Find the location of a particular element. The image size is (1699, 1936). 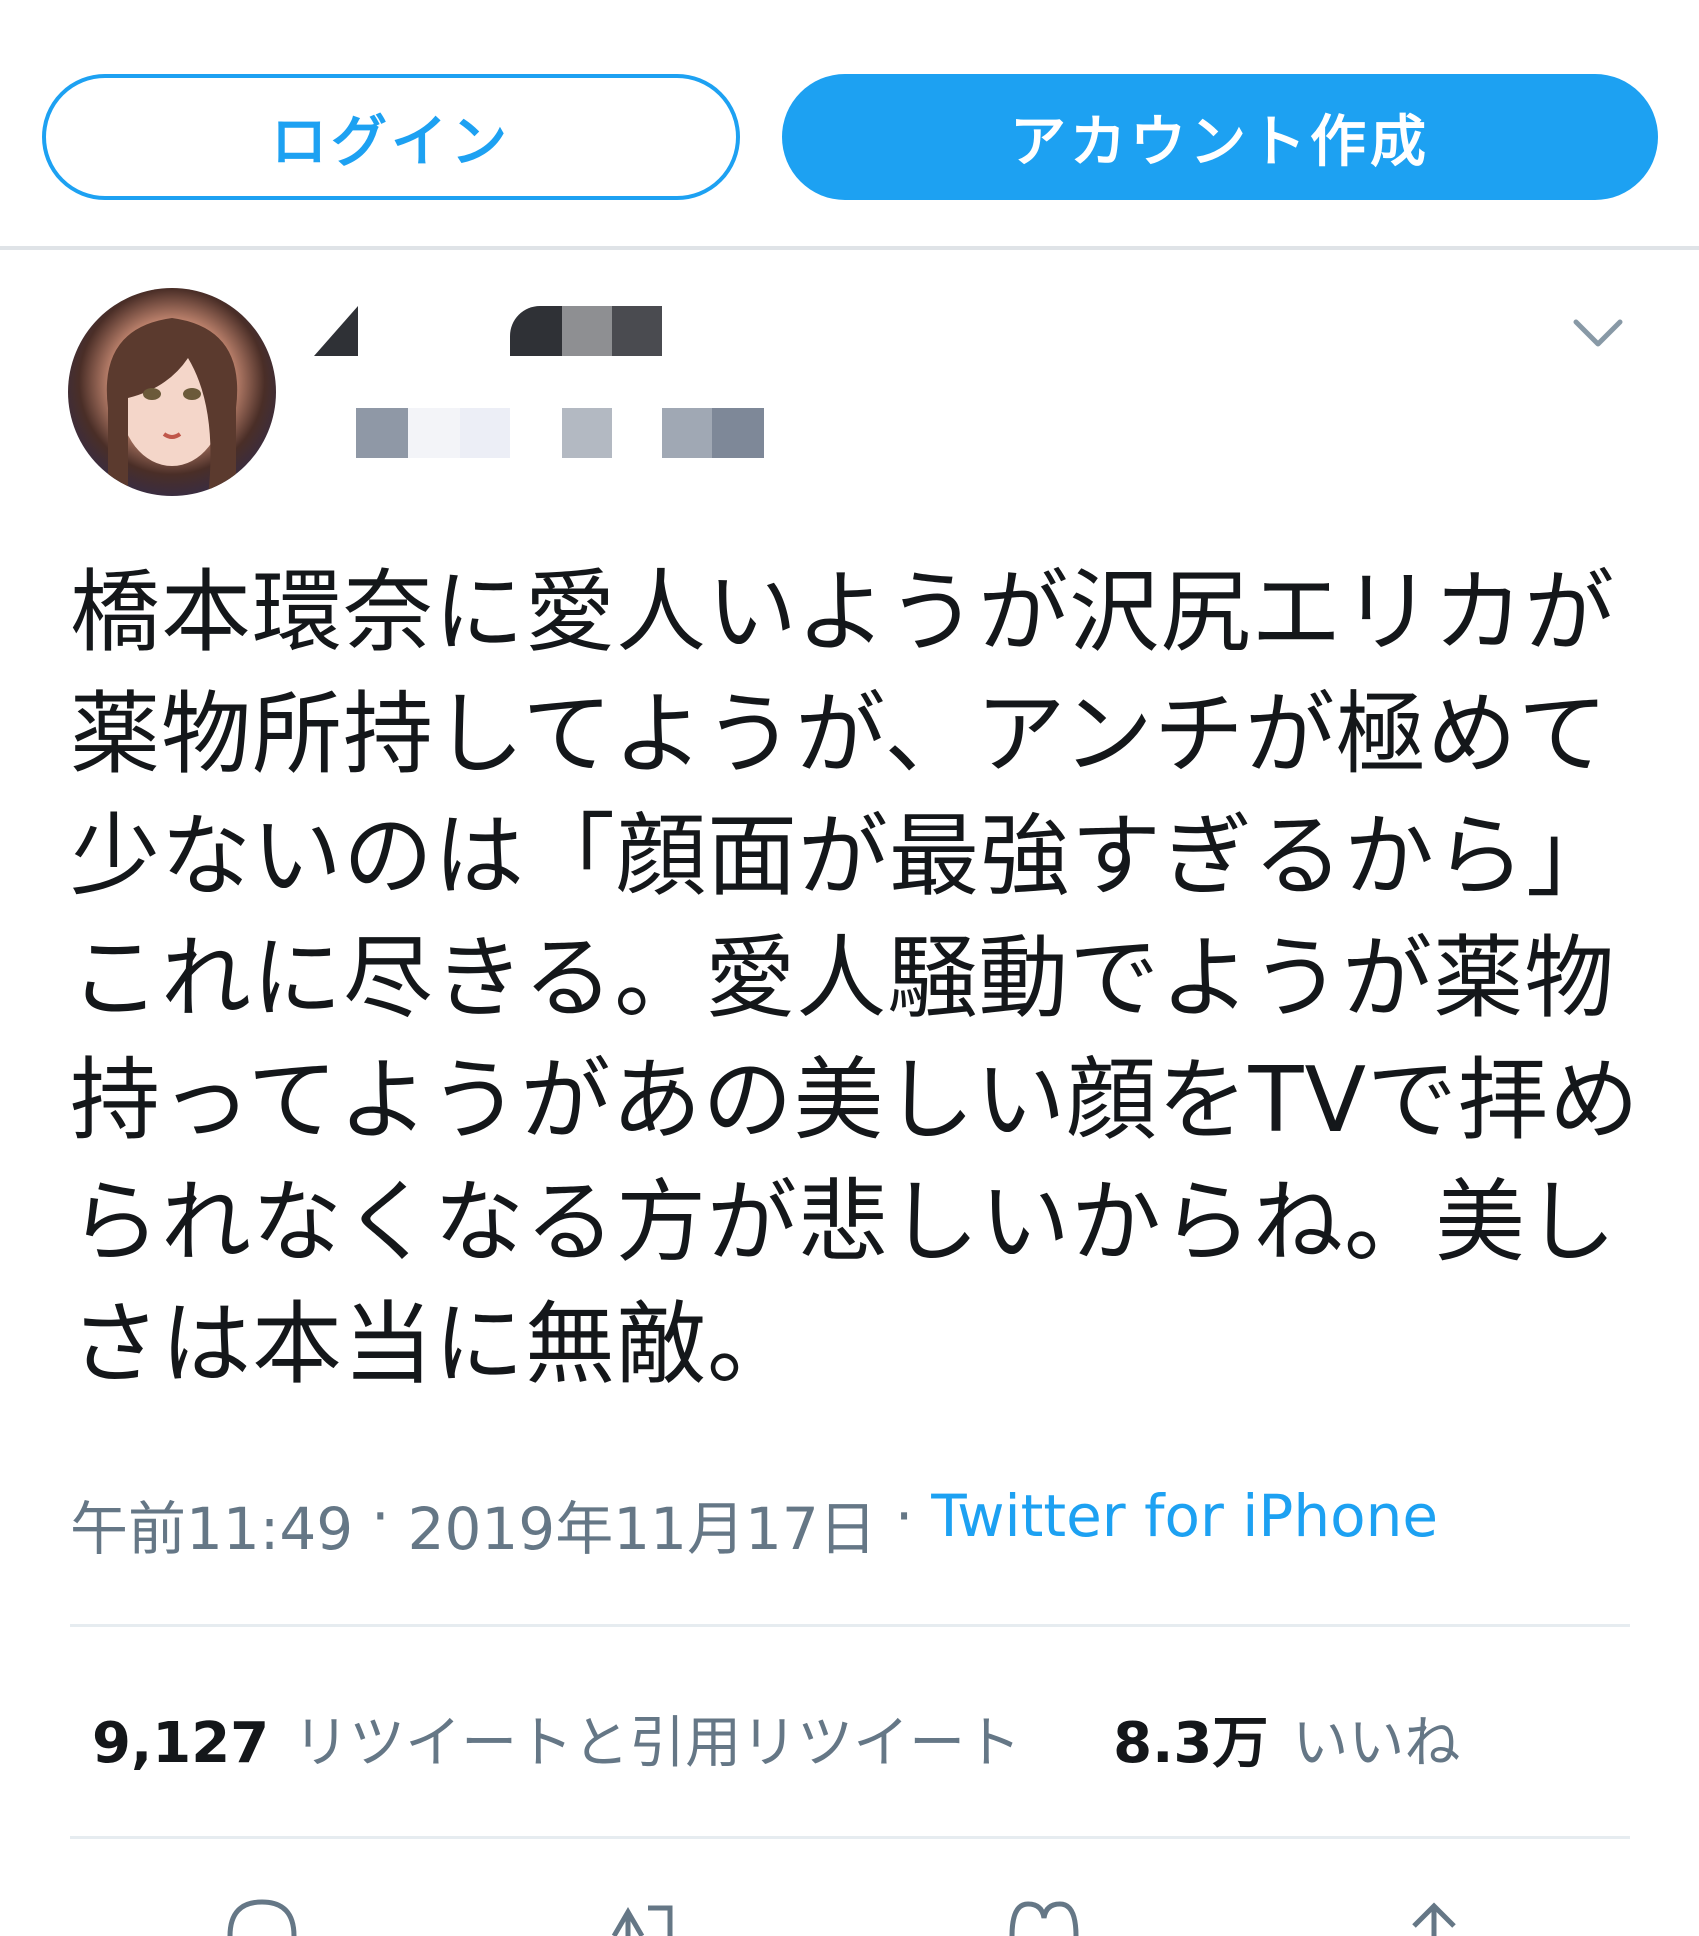

tweet-text-line: られなくなる方が悲しいからね。美し is located at coordinates (843, 1222).